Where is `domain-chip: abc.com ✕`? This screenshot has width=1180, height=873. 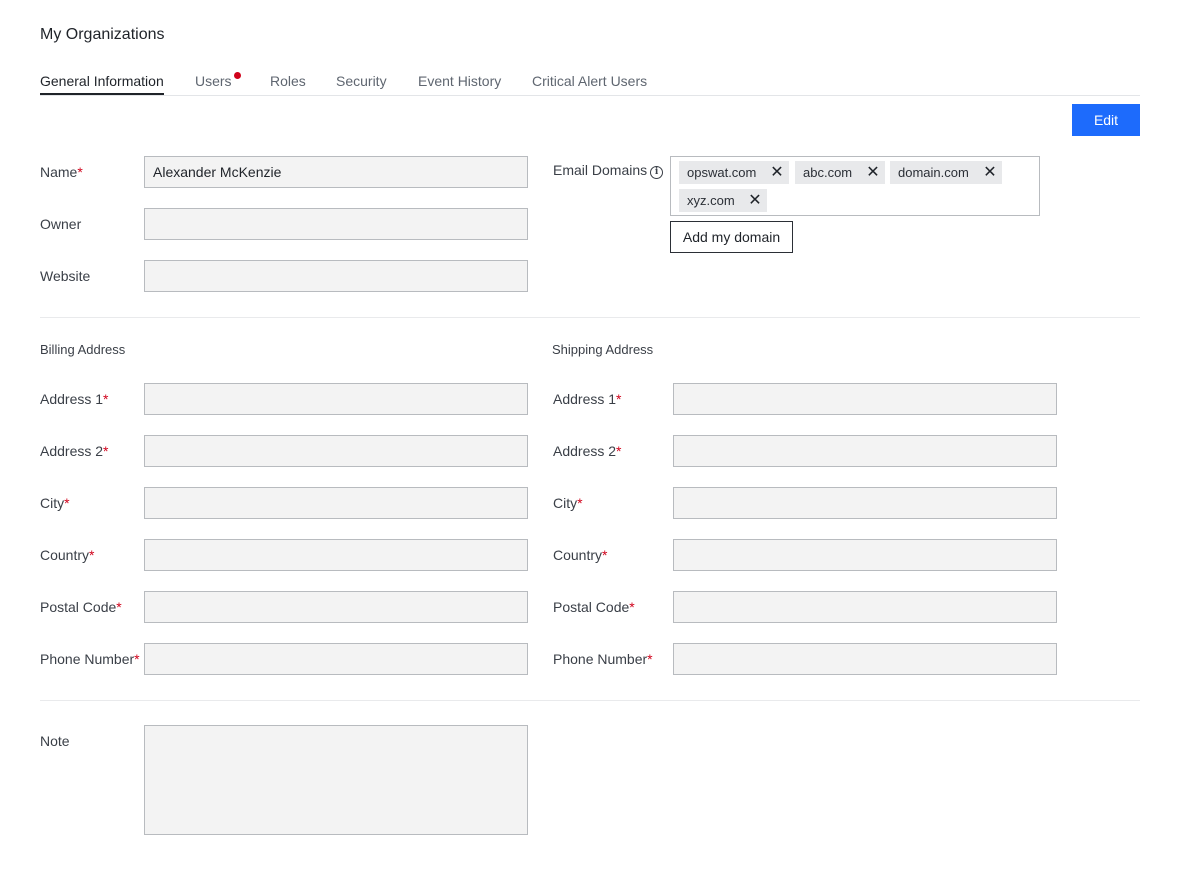
domain-chip: abc.com ✕ is located at coordinates (840, 172).